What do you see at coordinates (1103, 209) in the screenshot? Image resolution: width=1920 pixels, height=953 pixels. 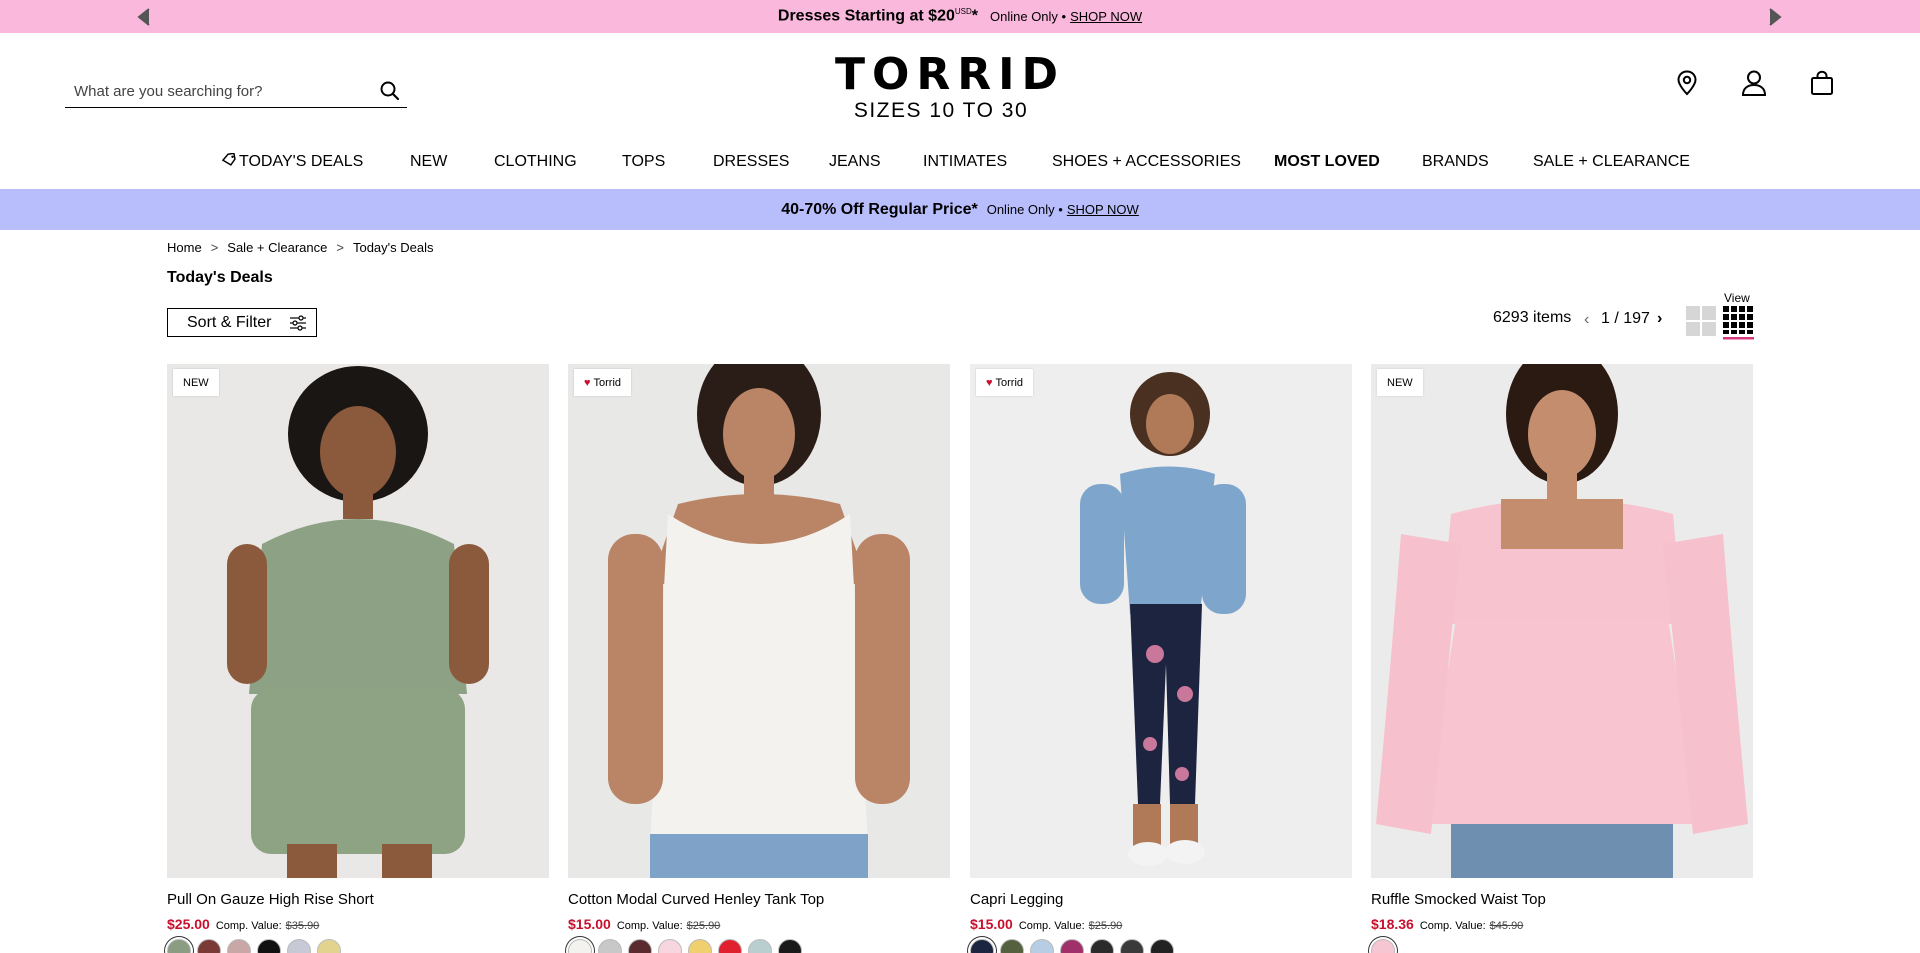 I see `sale-promo-shop-now-link: SHOP NOW` at bounding box center [1103, 209].